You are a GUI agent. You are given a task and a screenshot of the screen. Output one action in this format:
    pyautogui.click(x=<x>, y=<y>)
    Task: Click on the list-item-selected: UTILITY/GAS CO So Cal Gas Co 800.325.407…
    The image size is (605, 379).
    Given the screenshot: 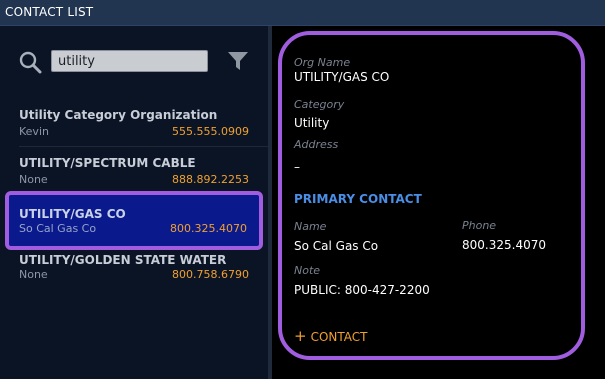 What is the action you would take?
    pyautogui.click(x=134, y=220)
    